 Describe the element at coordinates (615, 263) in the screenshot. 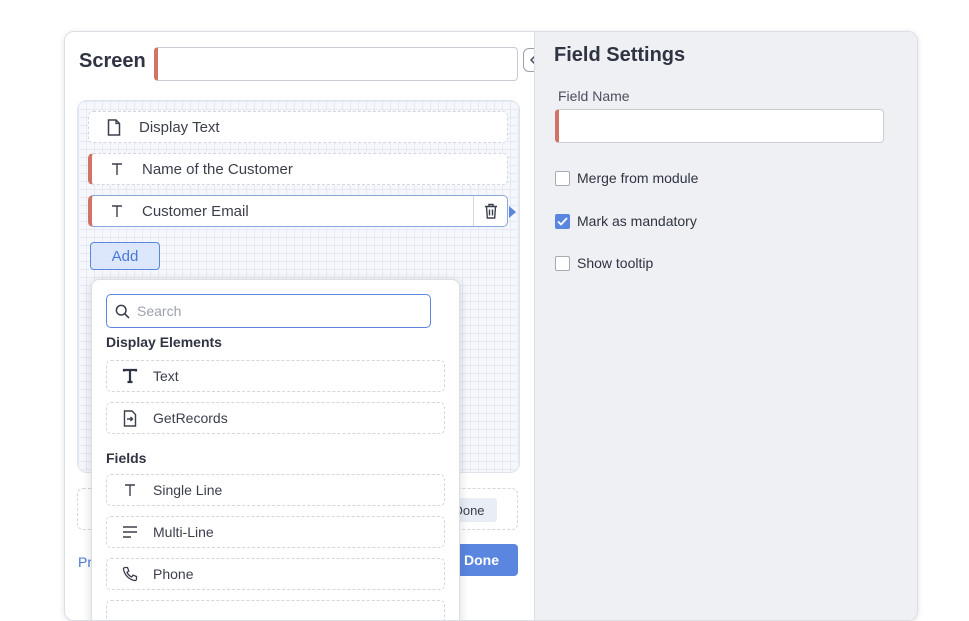

I see `checkbox-label: Show tooltip` at that location.